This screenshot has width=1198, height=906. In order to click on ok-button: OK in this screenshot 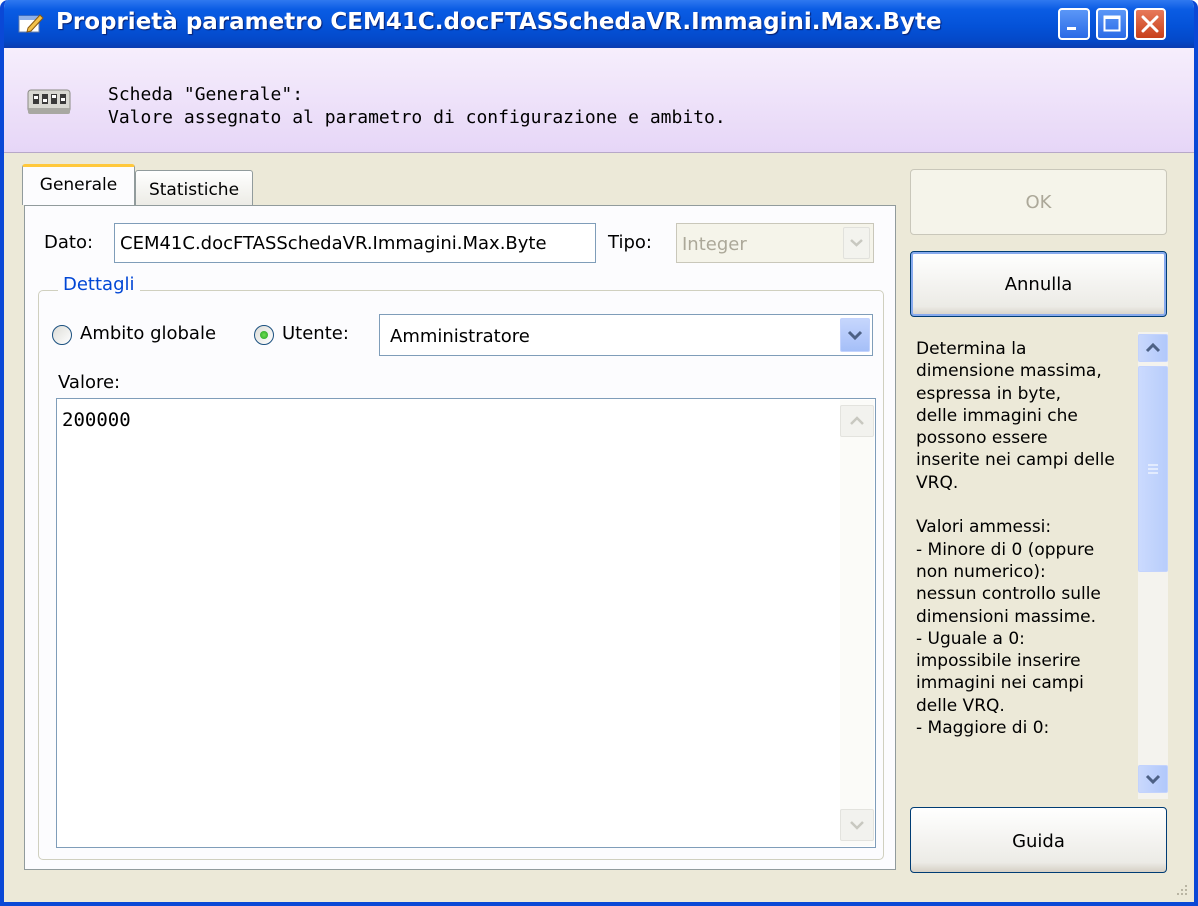, I will do `click(1038, 202)`.